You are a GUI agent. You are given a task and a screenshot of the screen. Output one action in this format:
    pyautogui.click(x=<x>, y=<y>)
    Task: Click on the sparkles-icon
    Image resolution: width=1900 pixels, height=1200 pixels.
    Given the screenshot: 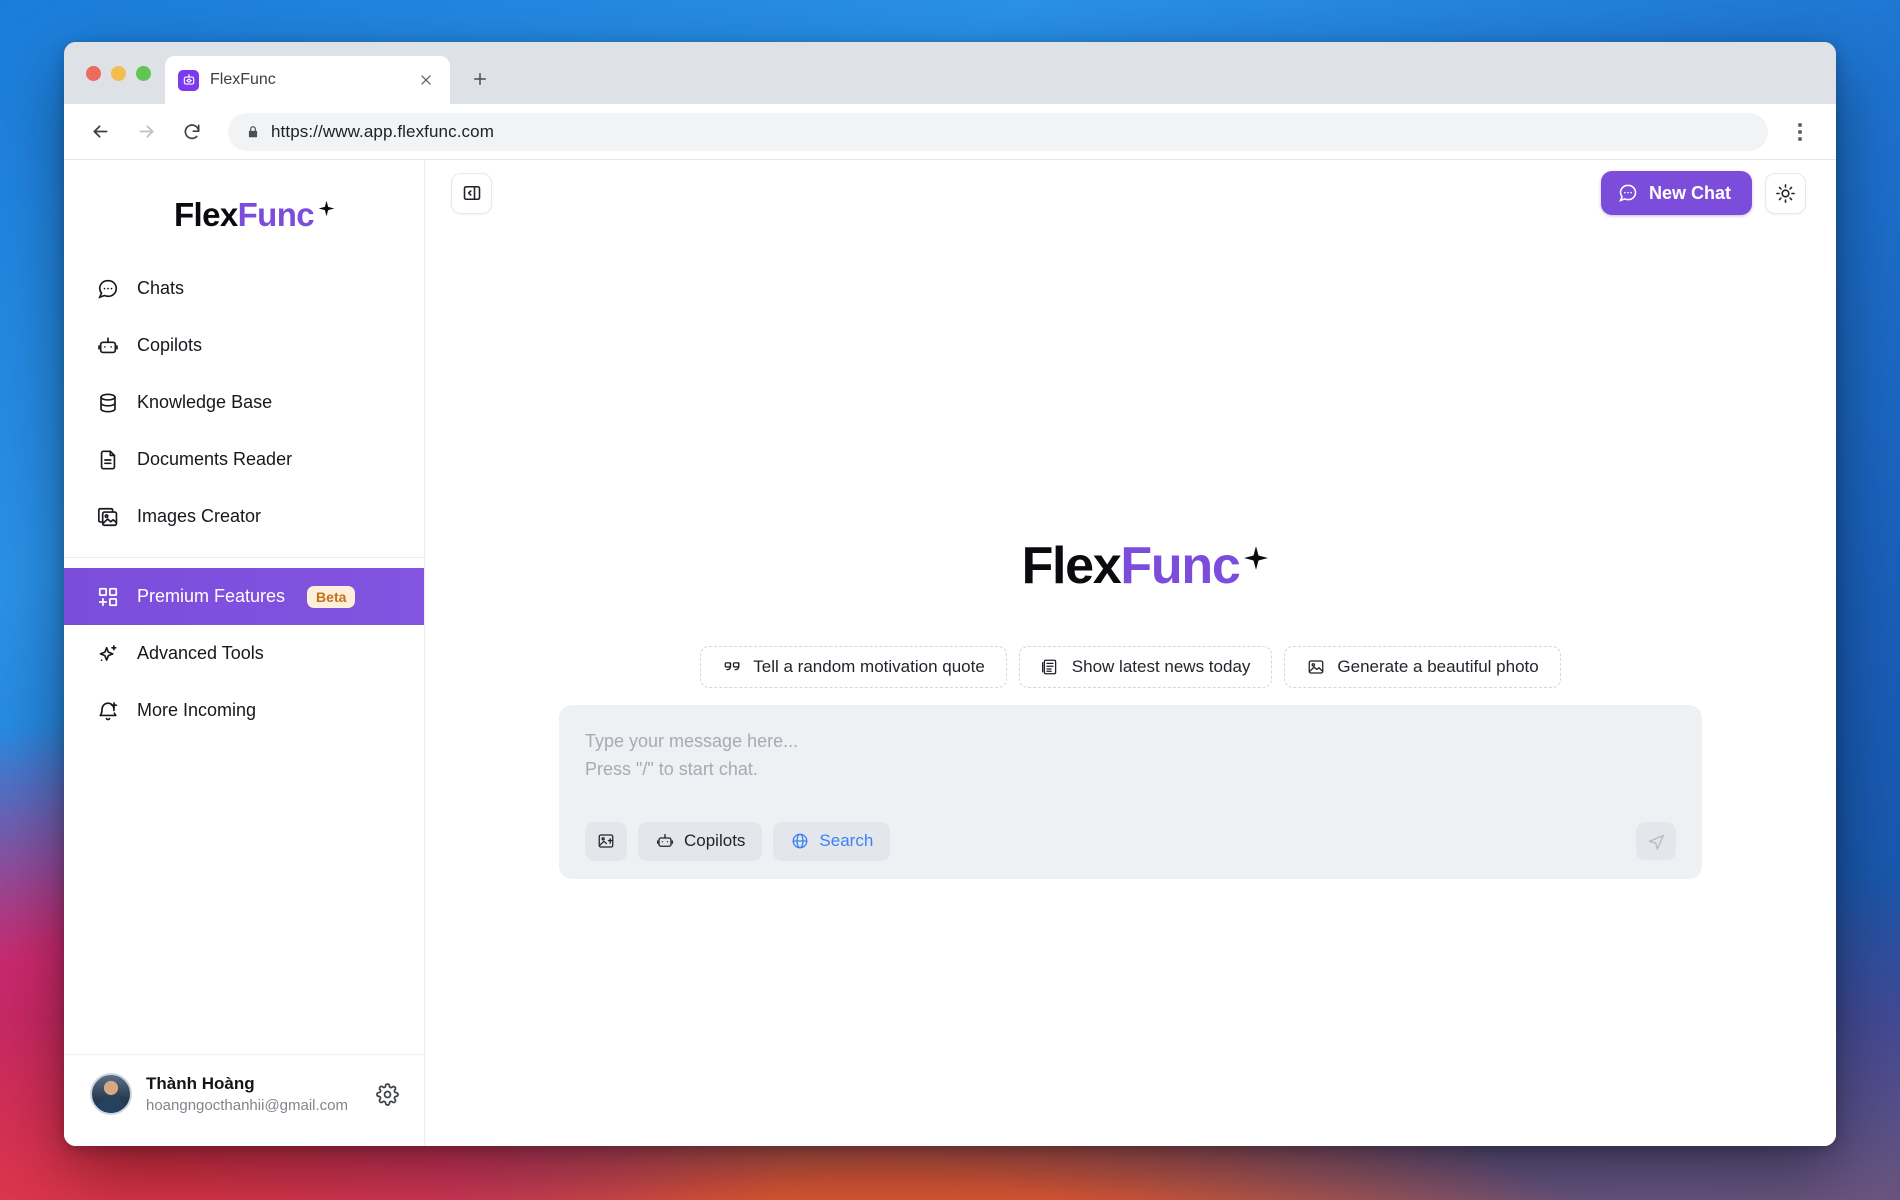 What is the action you would take?
    pyautogui.click(x=107, y=653)
    